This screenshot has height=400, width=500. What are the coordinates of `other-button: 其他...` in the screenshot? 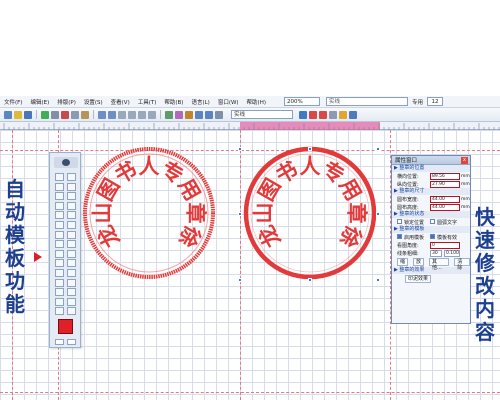 It's located at (439, 264).